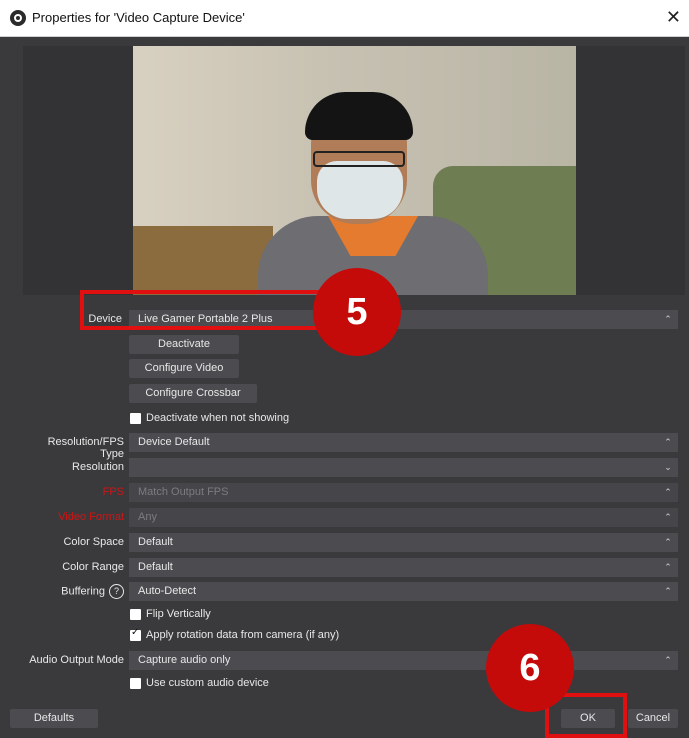  What do you see at coordinates (178, 614) in the screenshot?
I see `flip-vertically-label: Flip Vertically` at bounding box center [178, 614].